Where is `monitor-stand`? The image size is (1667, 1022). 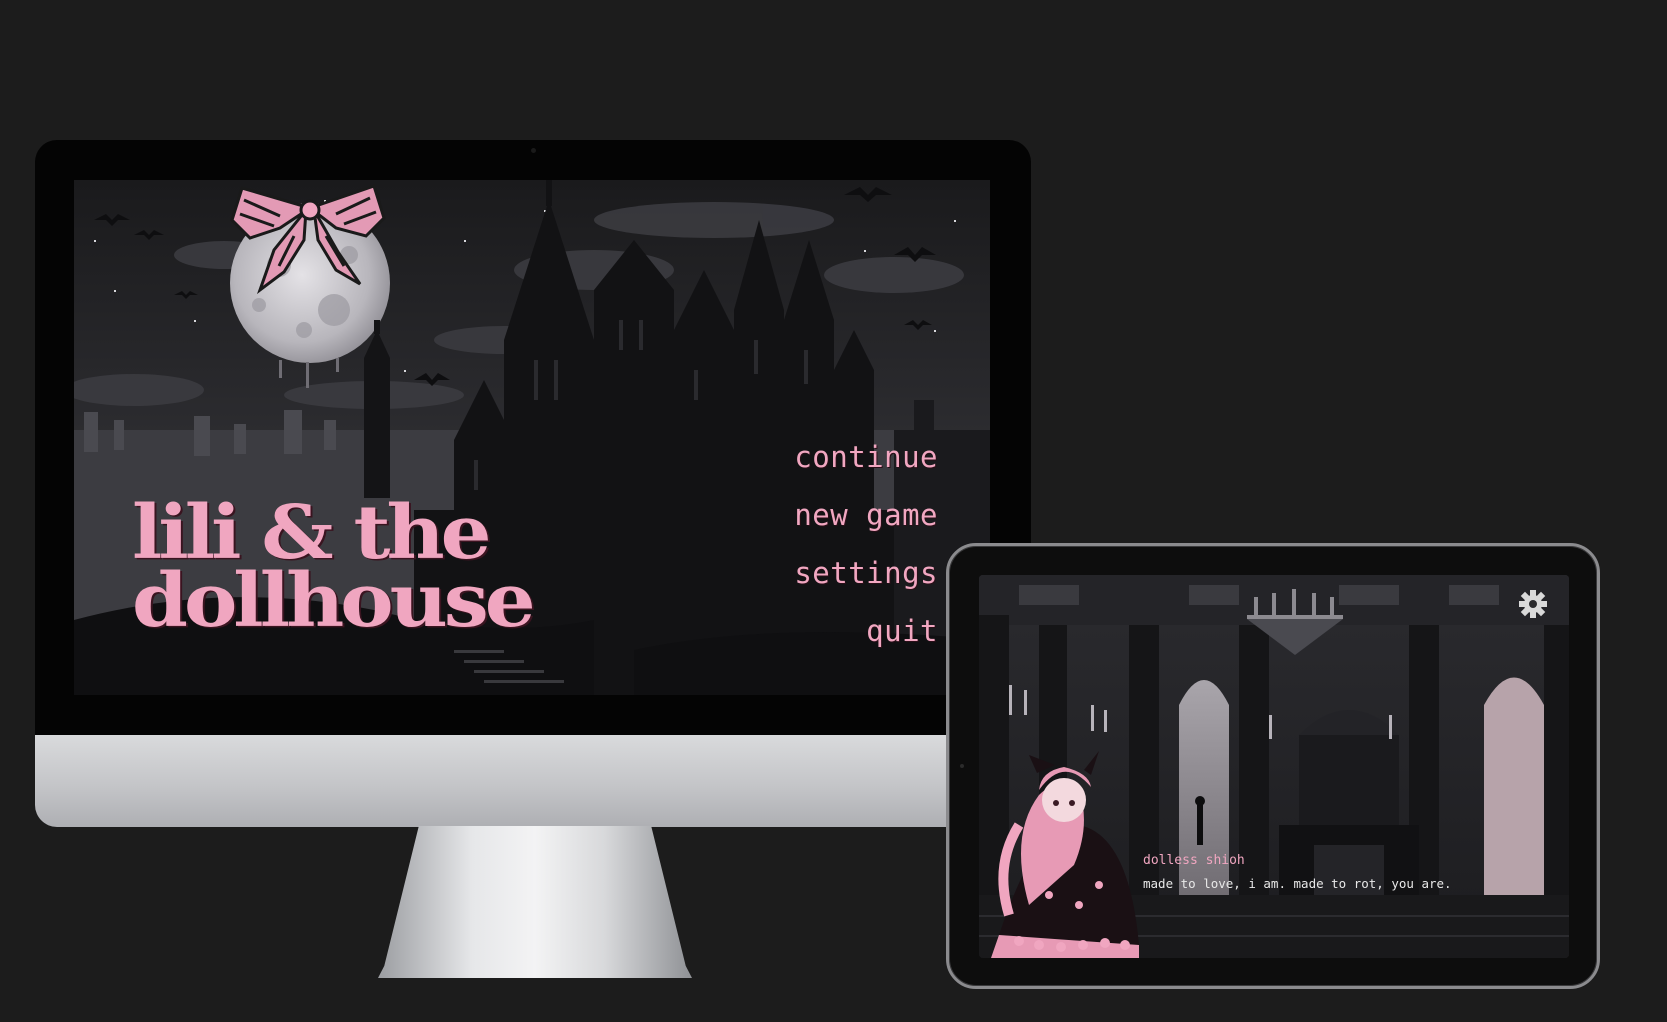 monitor-stand is located at coordinates (535, 902).